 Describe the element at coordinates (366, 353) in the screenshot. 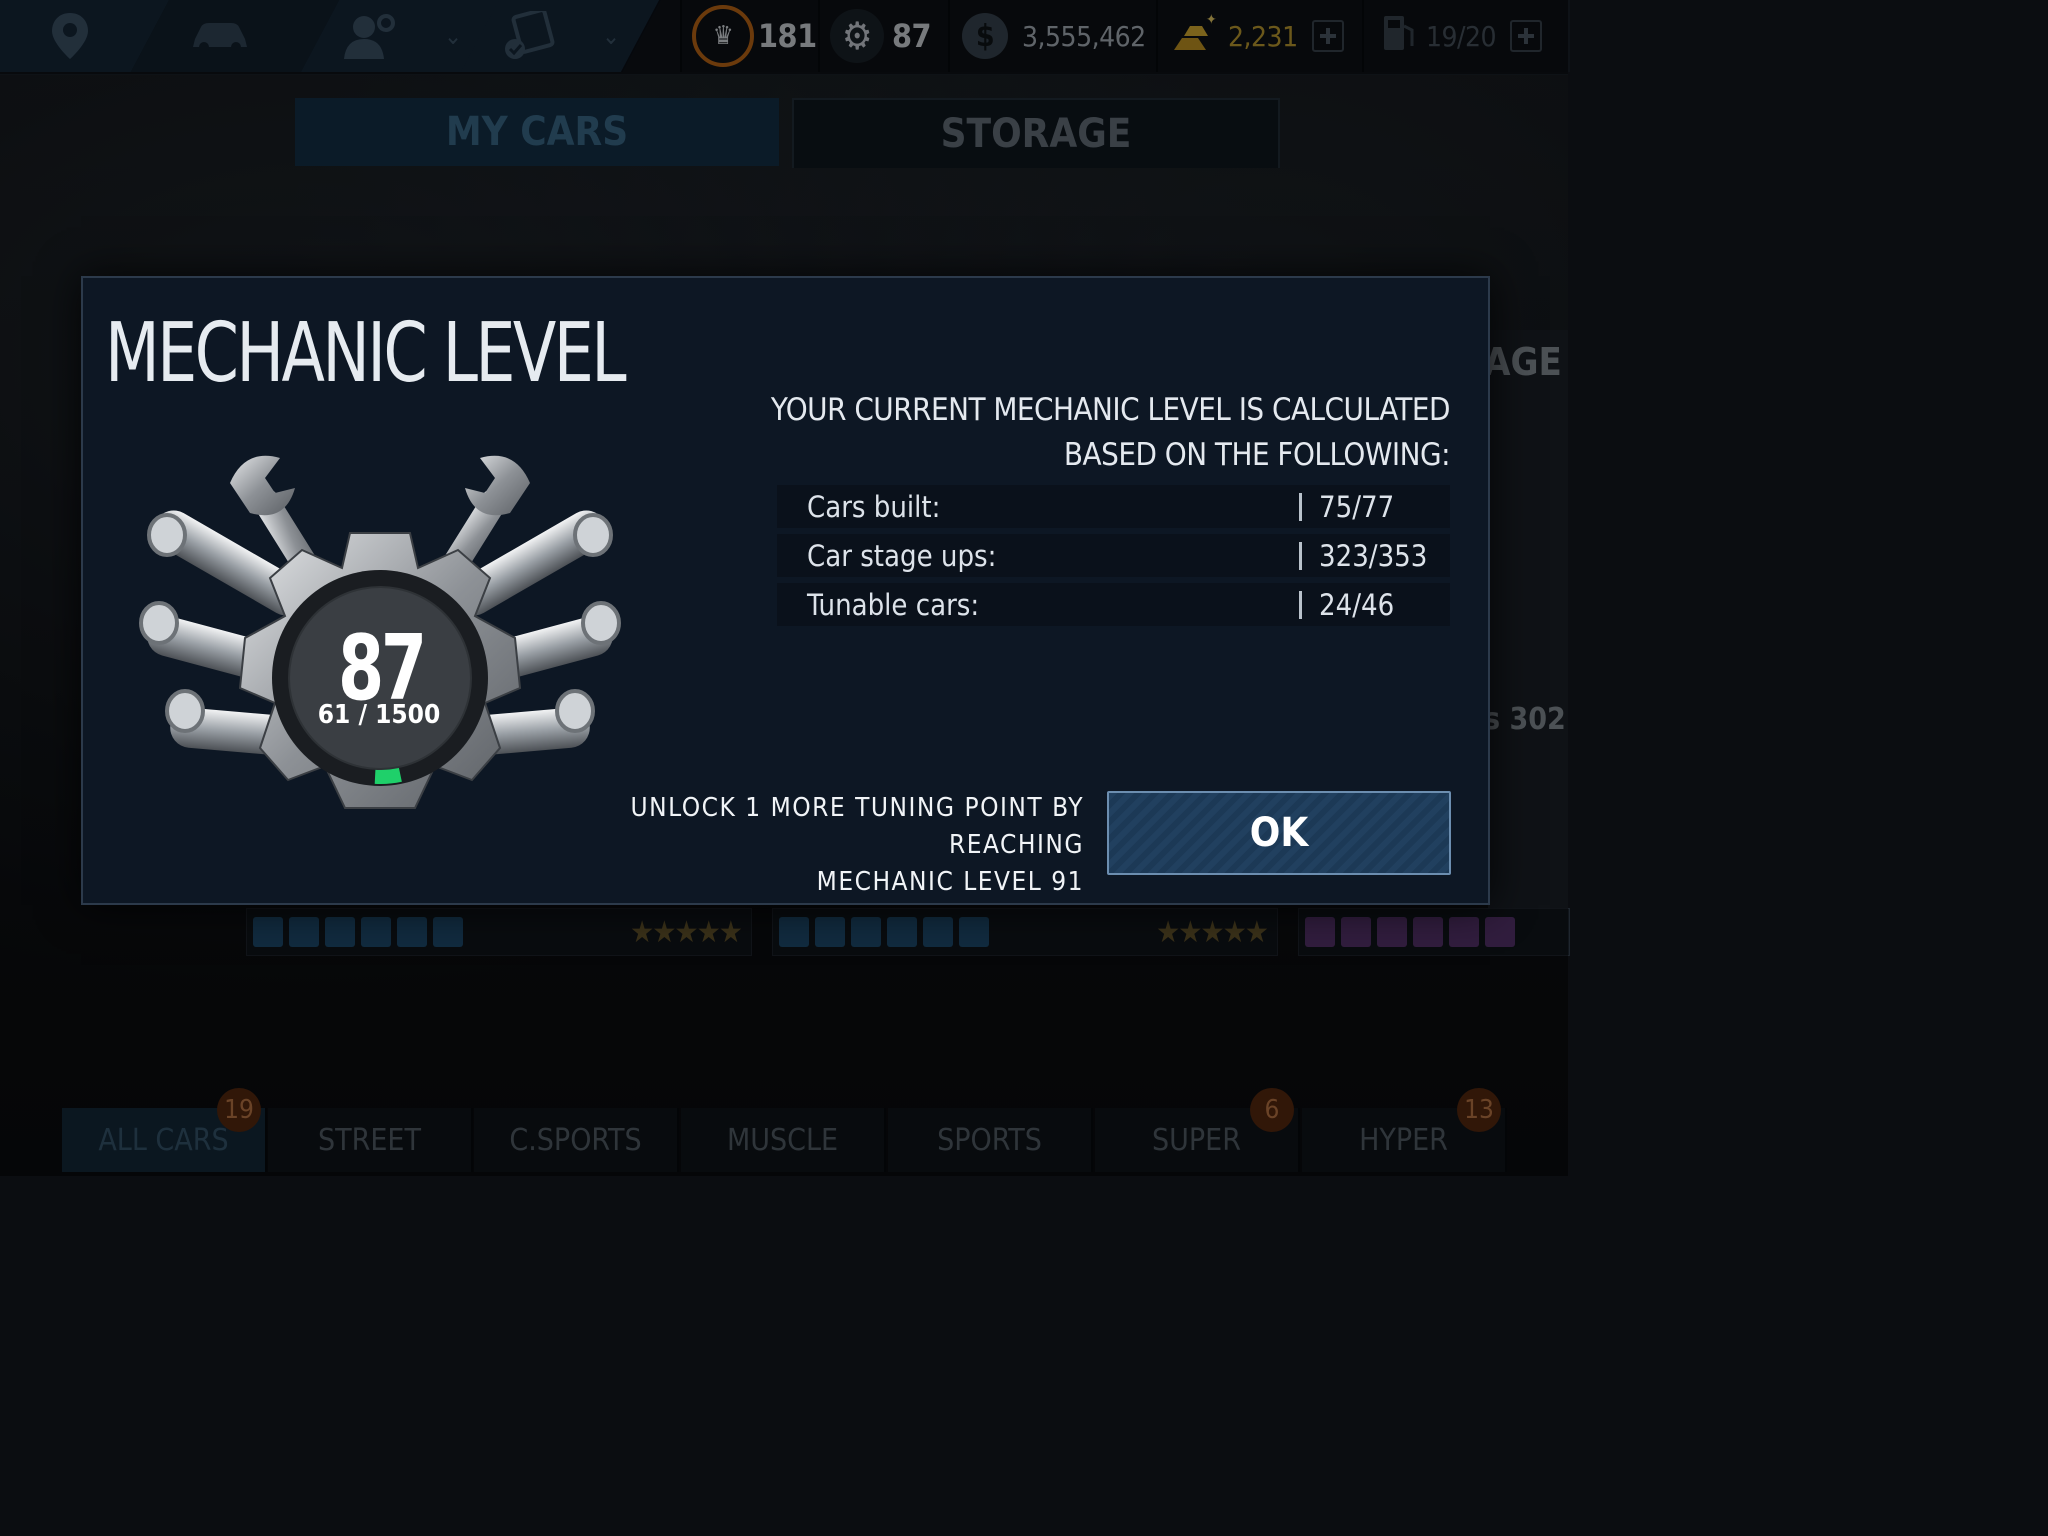

I see `dialog-title: MECHANIC LEVEL` at that location.